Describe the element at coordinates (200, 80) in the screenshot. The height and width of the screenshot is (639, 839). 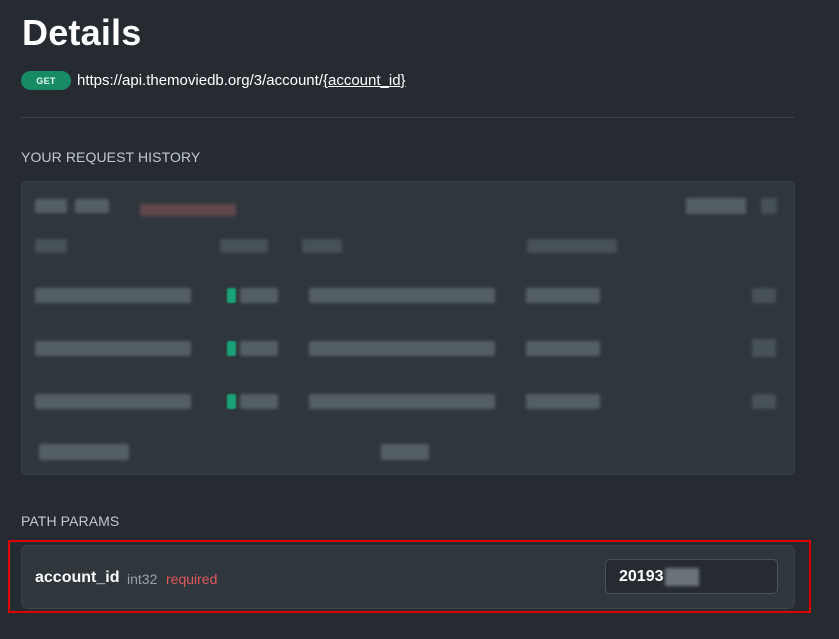
I see `endpoint-url-base: https://api.themoviedb.org/3/account/` at that location.